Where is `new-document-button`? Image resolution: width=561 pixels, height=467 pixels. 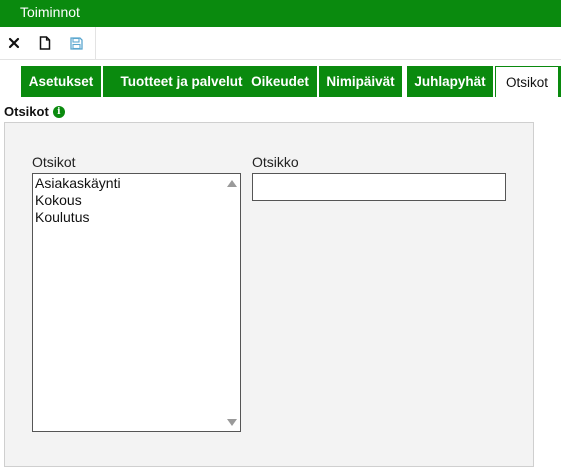
new-document-button is located at coordinates (45, 43).